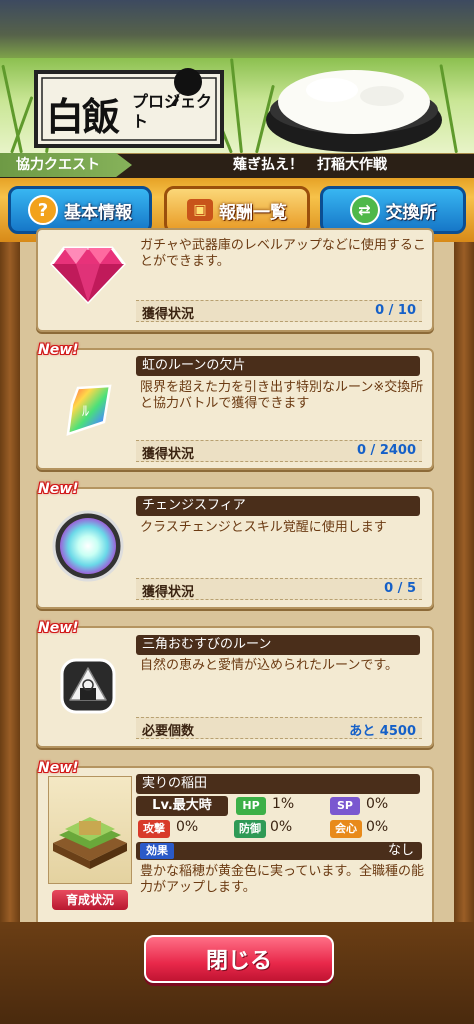 This screenshot has height=1024, width=474. Describe the element at coordinates (279, 851) in the screenshot. I see `effect-row: 効果 なし` at that location.